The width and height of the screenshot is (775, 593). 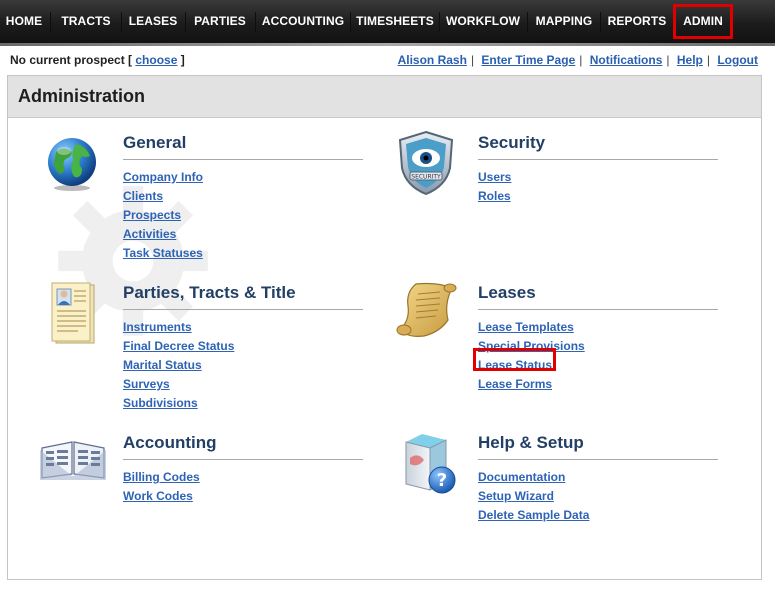 What do you see at coordinates (426, 163) in the screenshot?
I see `security-shield-icon: SECURITY` at bounding box center [426, 163].